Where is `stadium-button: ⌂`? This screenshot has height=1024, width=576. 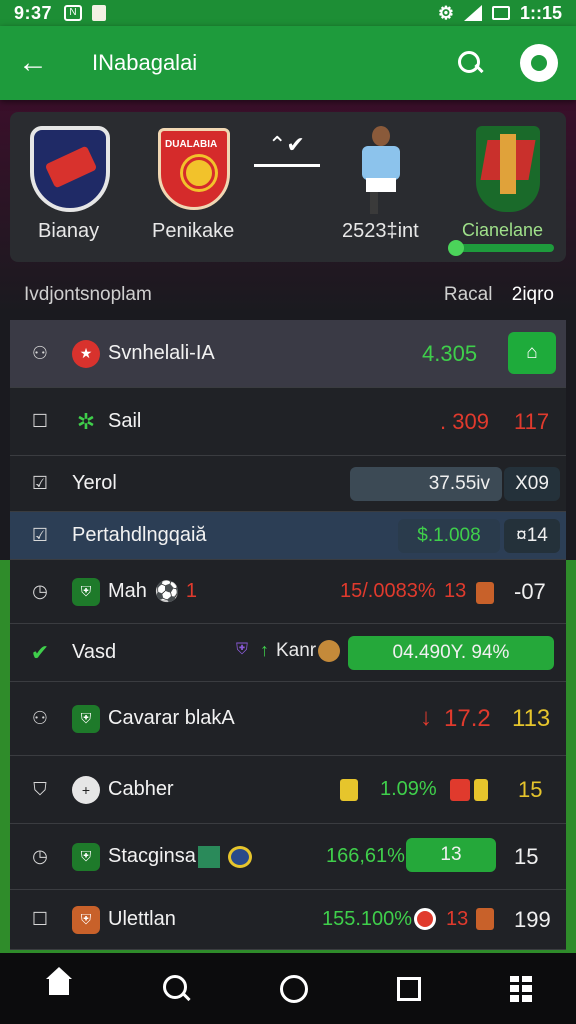
stadium-button: ⌂ is located at coordinates (532, 353).